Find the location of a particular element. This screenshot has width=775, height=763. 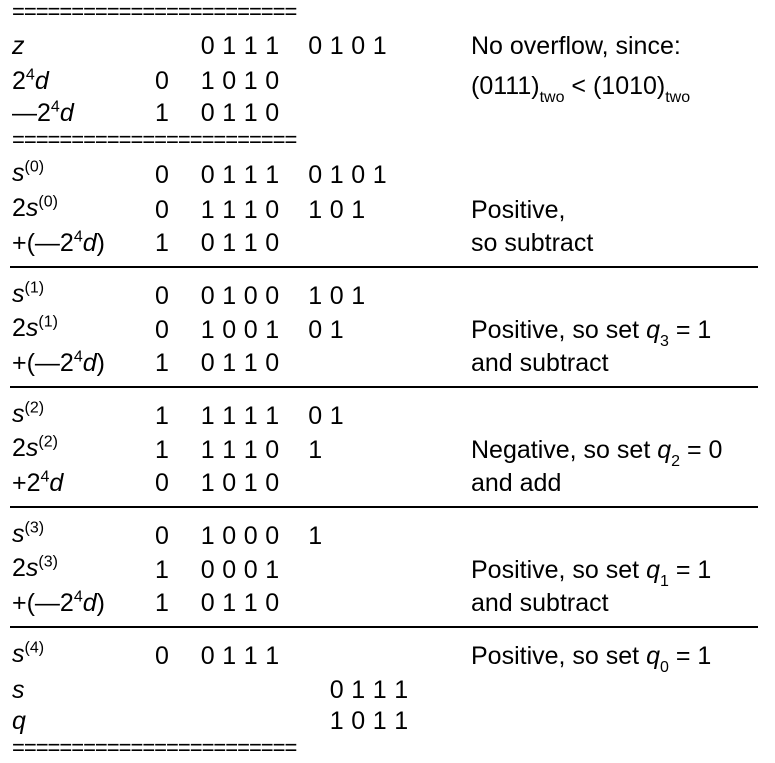

row-note: No overflow, since: is located at coordinates (576, 46).